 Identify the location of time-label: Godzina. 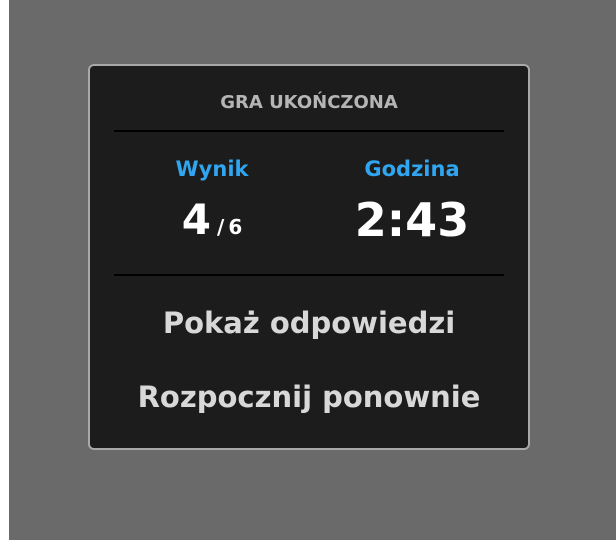
(412, 169).